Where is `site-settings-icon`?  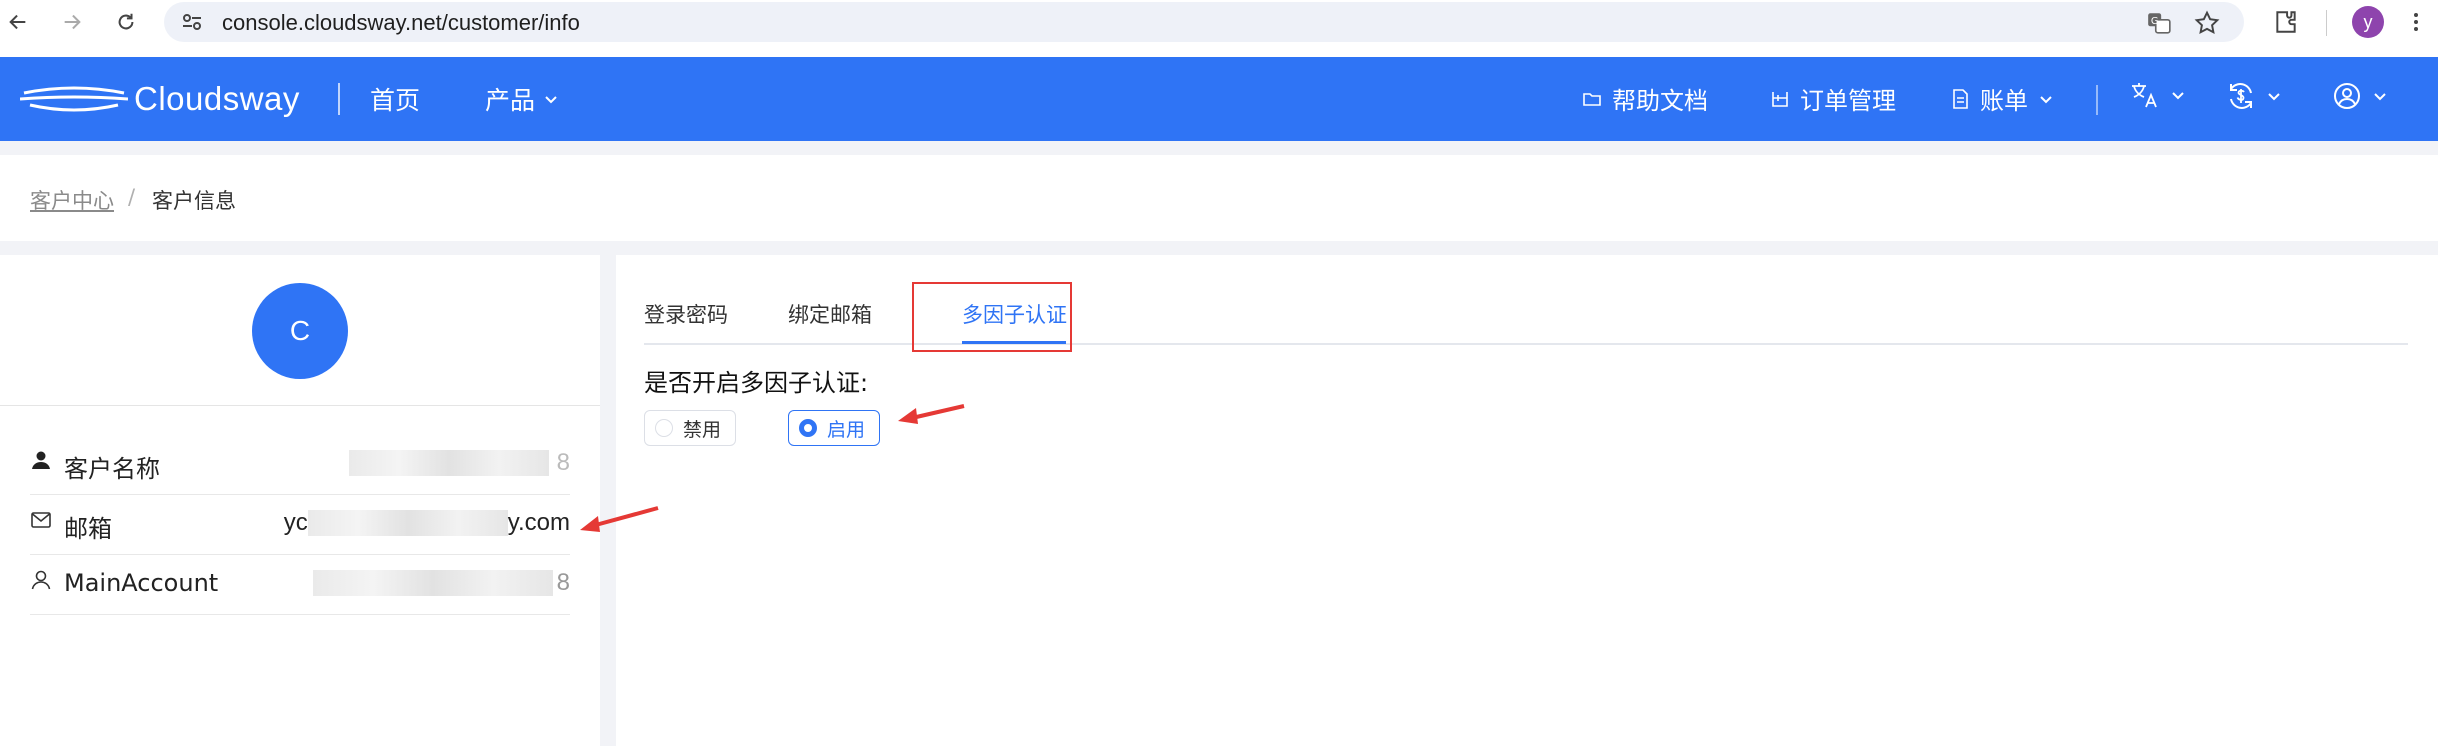 site-settings-icon is located at coordinates (192, 22).